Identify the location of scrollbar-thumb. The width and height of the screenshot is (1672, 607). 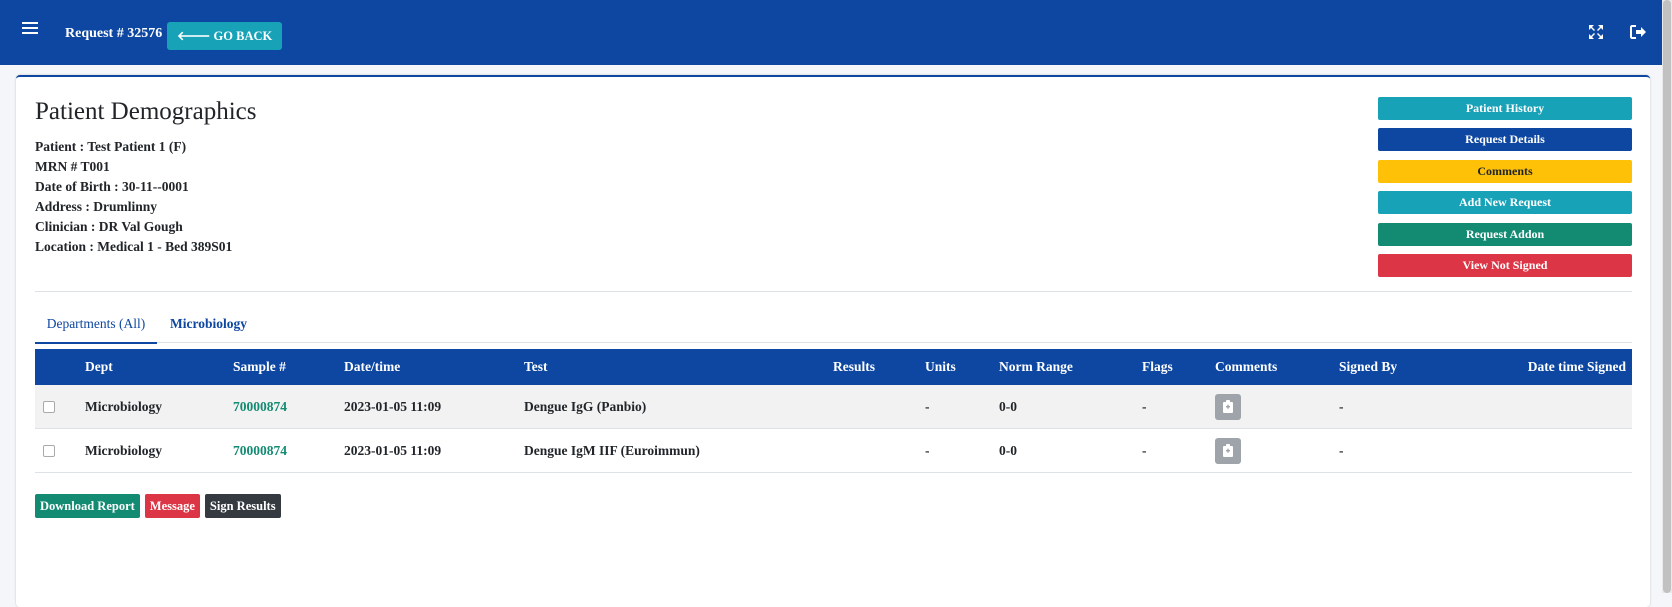
(1667, 296).